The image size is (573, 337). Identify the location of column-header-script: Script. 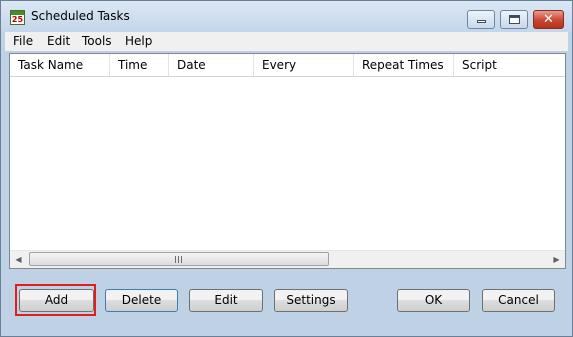
(509, 65).